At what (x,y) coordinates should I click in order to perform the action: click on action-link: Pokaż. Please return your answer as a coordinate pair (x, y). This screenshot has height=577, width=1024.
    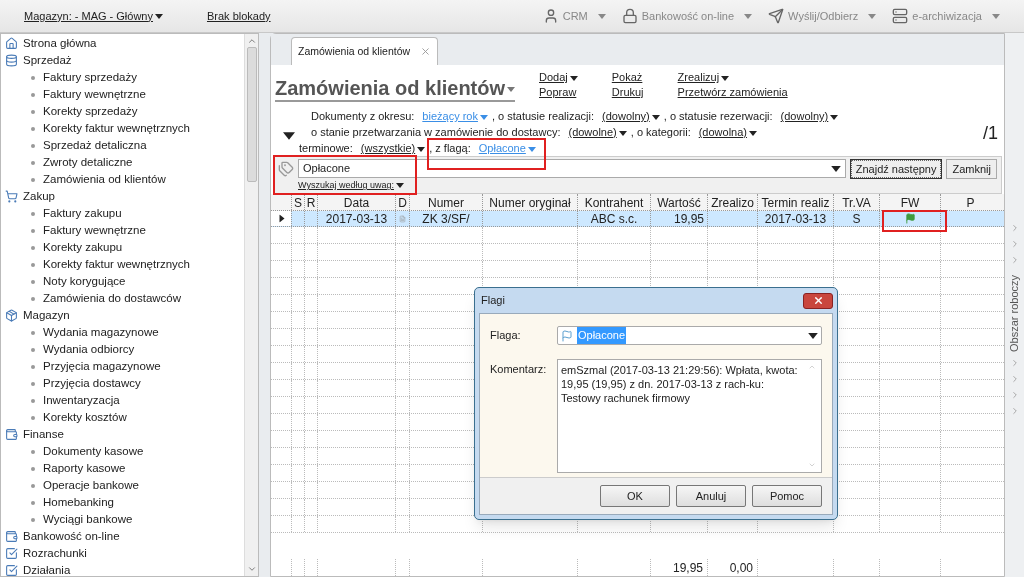
    Looking at the image, I should click on (627, 77).